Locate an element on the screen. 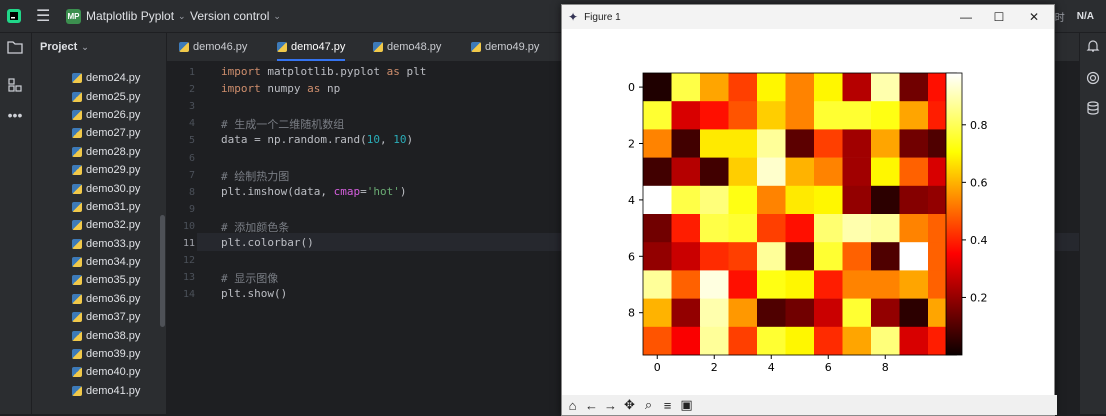 The width and height of the screenshot is (1106, 416). project-panel-title: Project is located at coordinates (59, 47).